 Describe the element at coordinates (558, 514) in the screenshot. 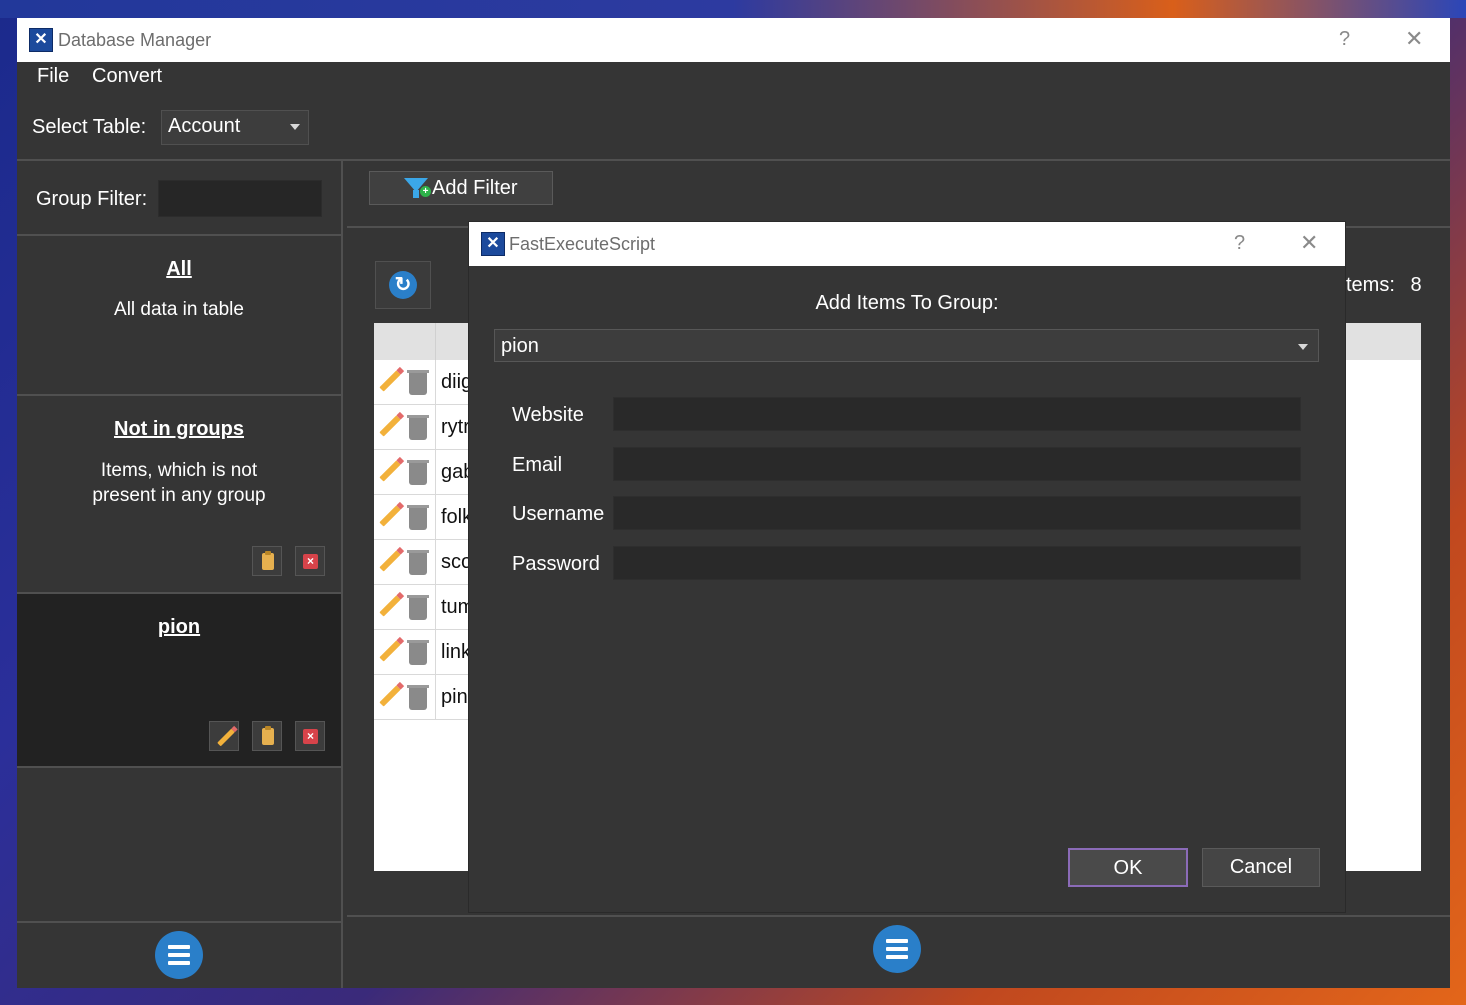

I see `username-label: Username` at that location.